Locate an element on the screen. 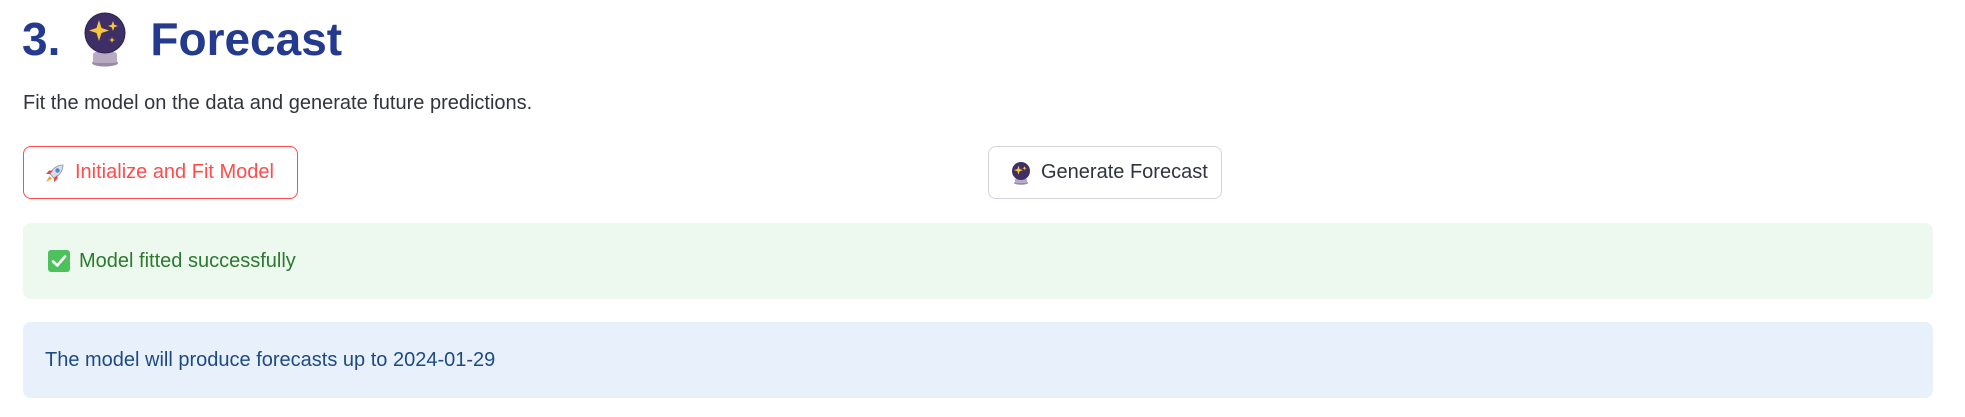 Image resolution: width=1965 pixels, height=417 pixels. page-title: 3. Forecast is located at coordinates (182, 39).